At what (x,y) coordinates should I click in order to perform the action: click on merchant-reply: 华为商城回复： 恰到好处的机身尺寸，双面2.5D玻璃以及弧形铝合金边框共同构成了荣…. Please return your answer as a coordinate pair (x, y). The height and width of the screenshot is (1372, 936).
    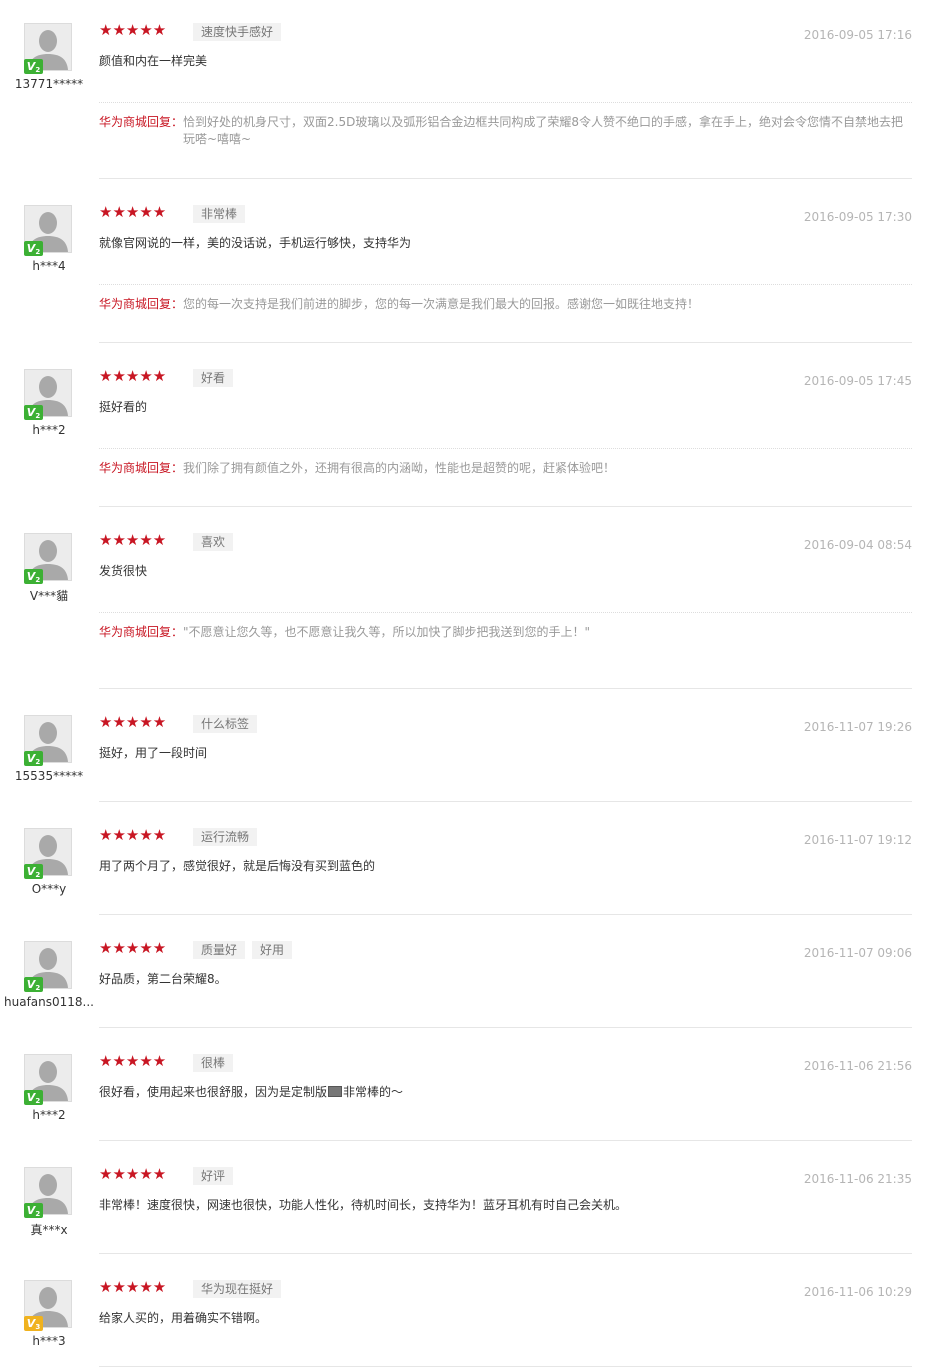
    Looking at the image, I should click on (505, 131).